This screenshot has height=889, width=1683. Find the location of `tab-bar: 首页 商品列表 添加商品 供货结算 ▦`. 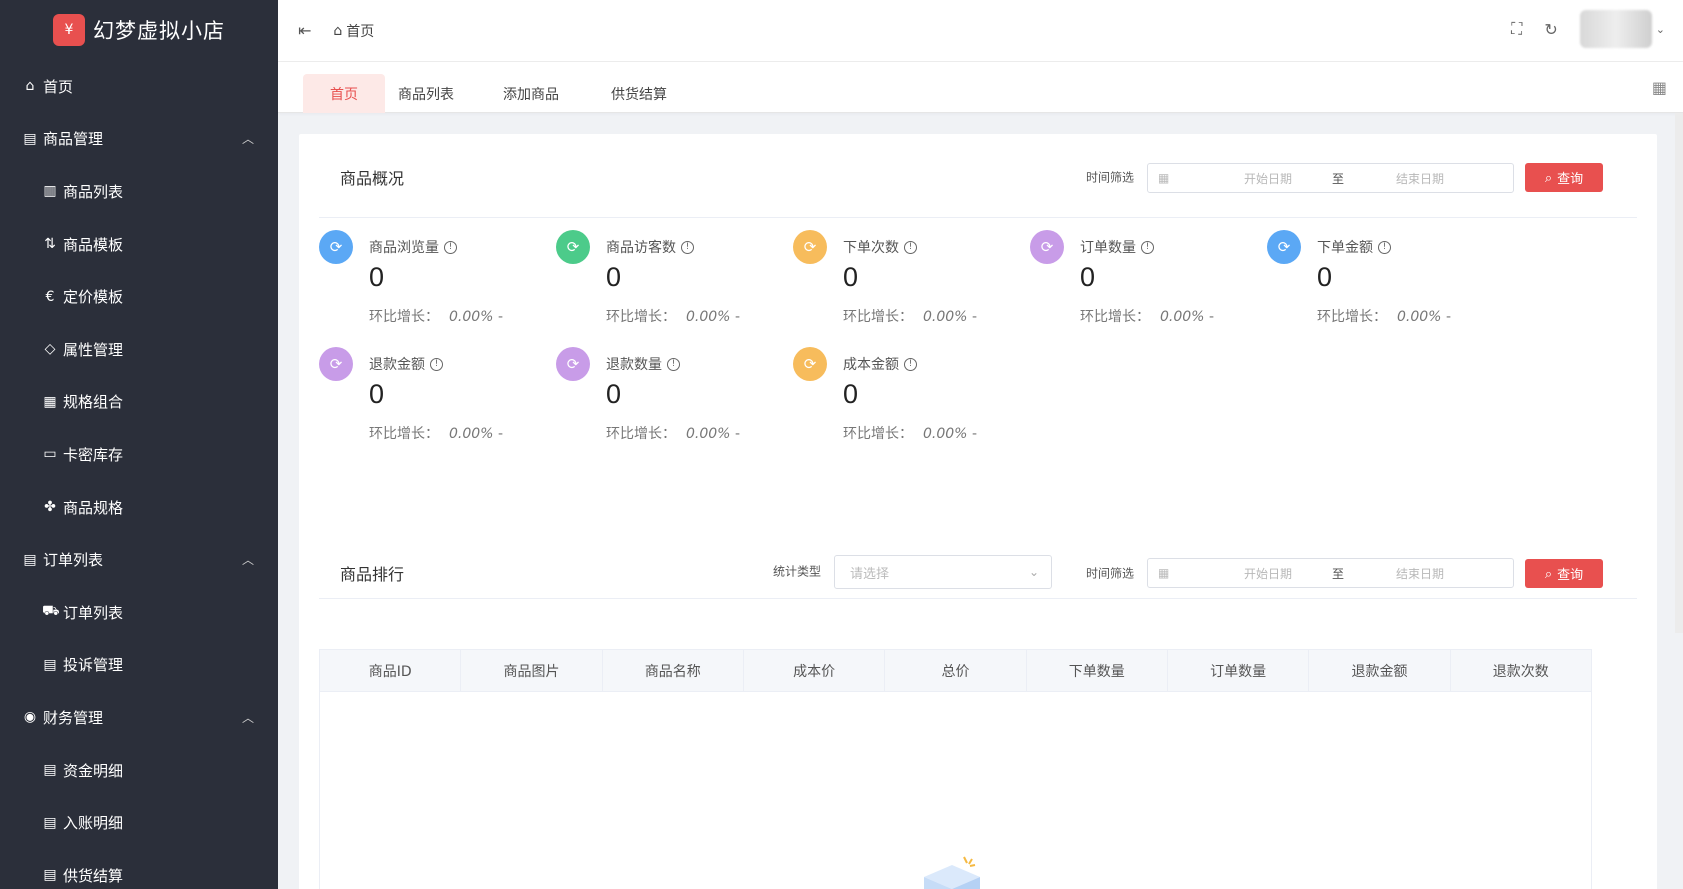

tab-bar: 首页 商品列表 添加商品 供货结算 ▦ is located at coordinates (980, 87).